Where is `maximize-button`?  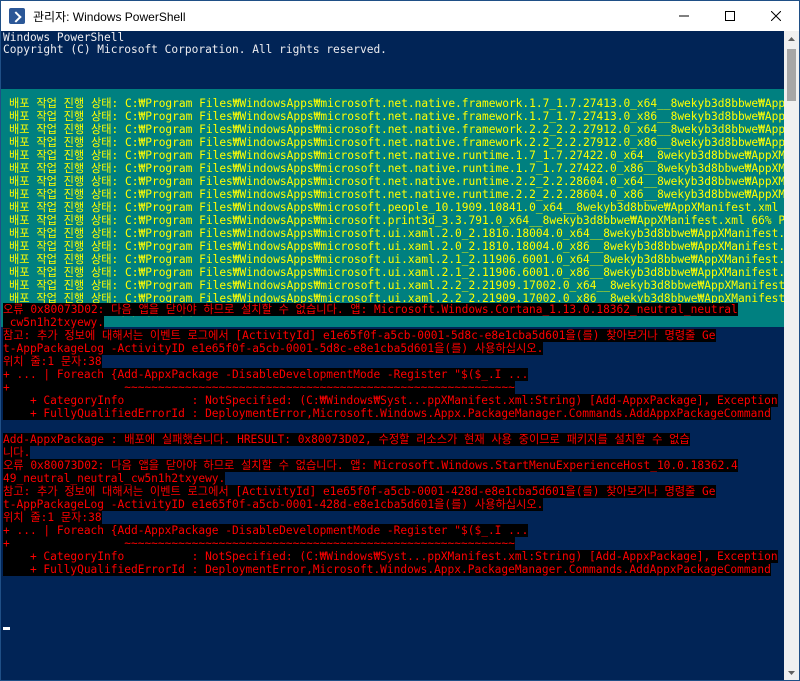
maximize-button is located at coordinates (730, 16).